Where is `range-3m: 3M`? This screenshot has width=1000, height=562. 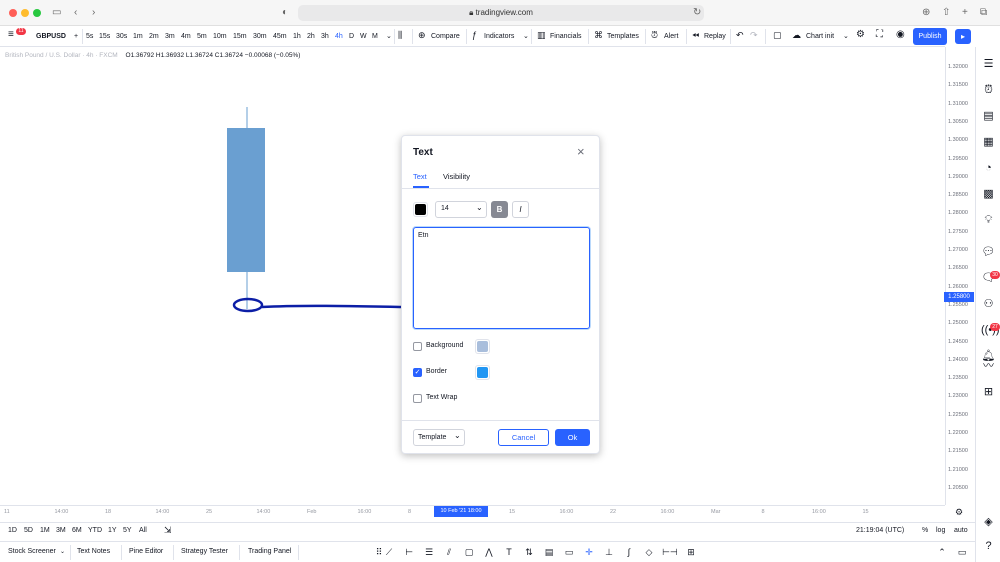 range-3m: 3M is located at coordinates (61, 531).